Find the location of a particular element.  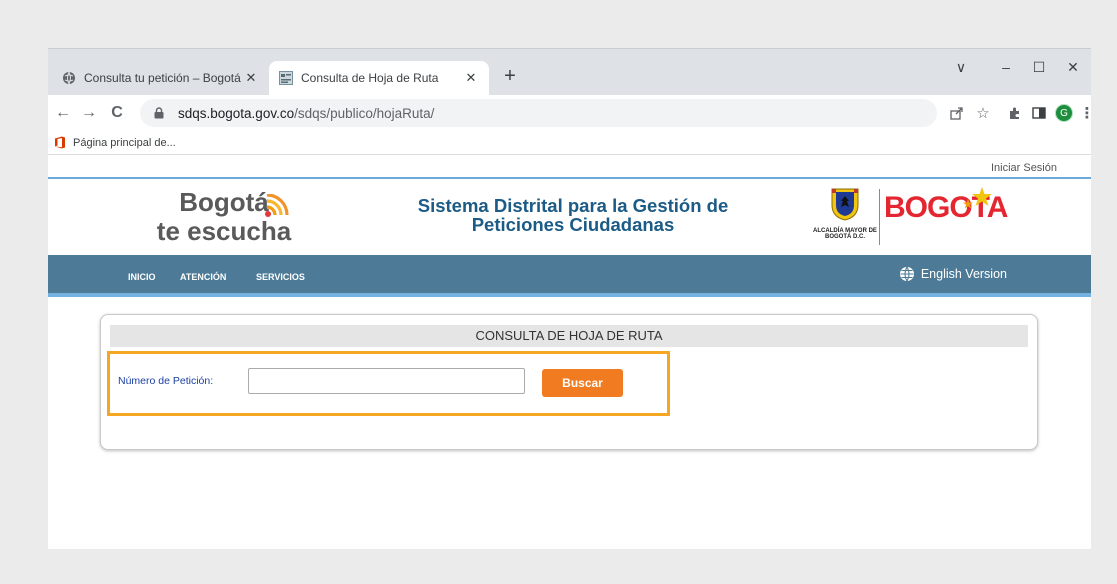

login-bar: Iniciar Sesión is located at coordinates (569, 167).